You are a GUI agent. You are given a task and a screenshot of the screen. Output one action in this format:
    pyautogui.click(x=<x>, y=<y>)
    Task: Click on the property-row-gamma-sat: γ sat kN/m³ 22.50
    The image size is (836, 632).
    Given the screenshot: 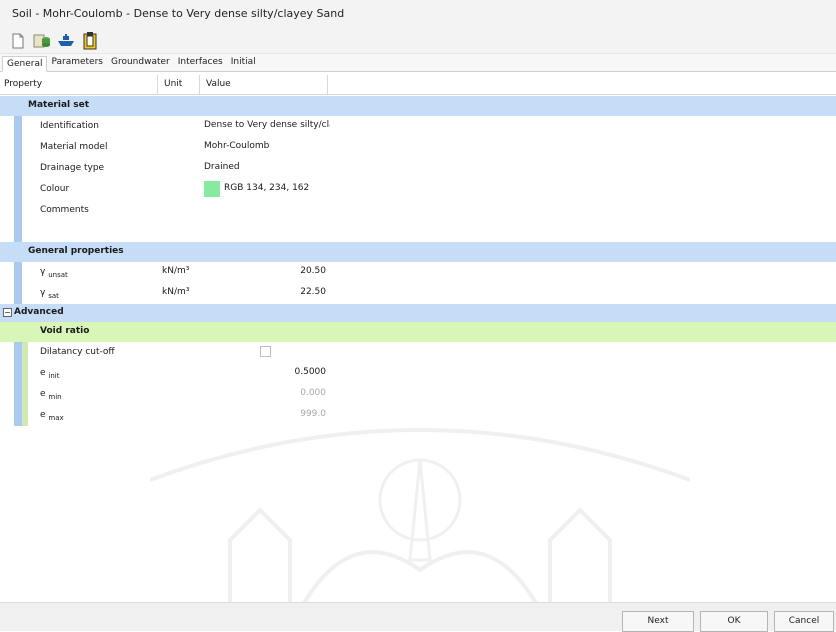 What is the action you would take?
    pyautogui.click(x=418, y=293)
    